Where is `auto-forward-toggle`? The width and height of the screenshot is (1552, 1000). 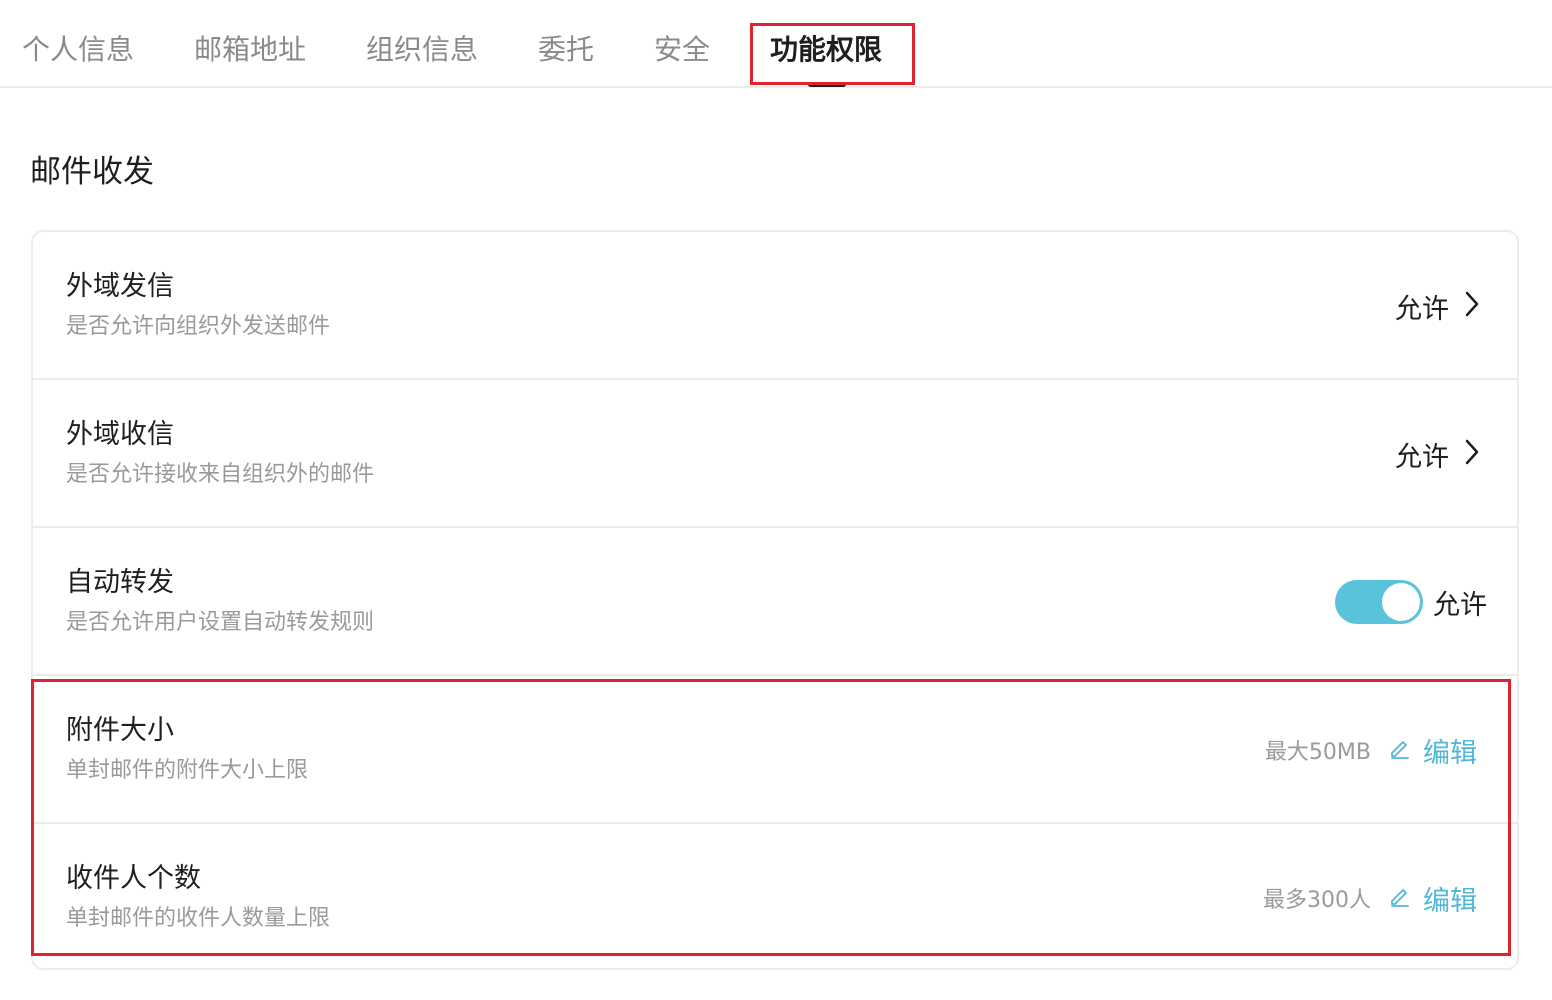
auto-forward-toggle is located at coordinates (1379, 602).